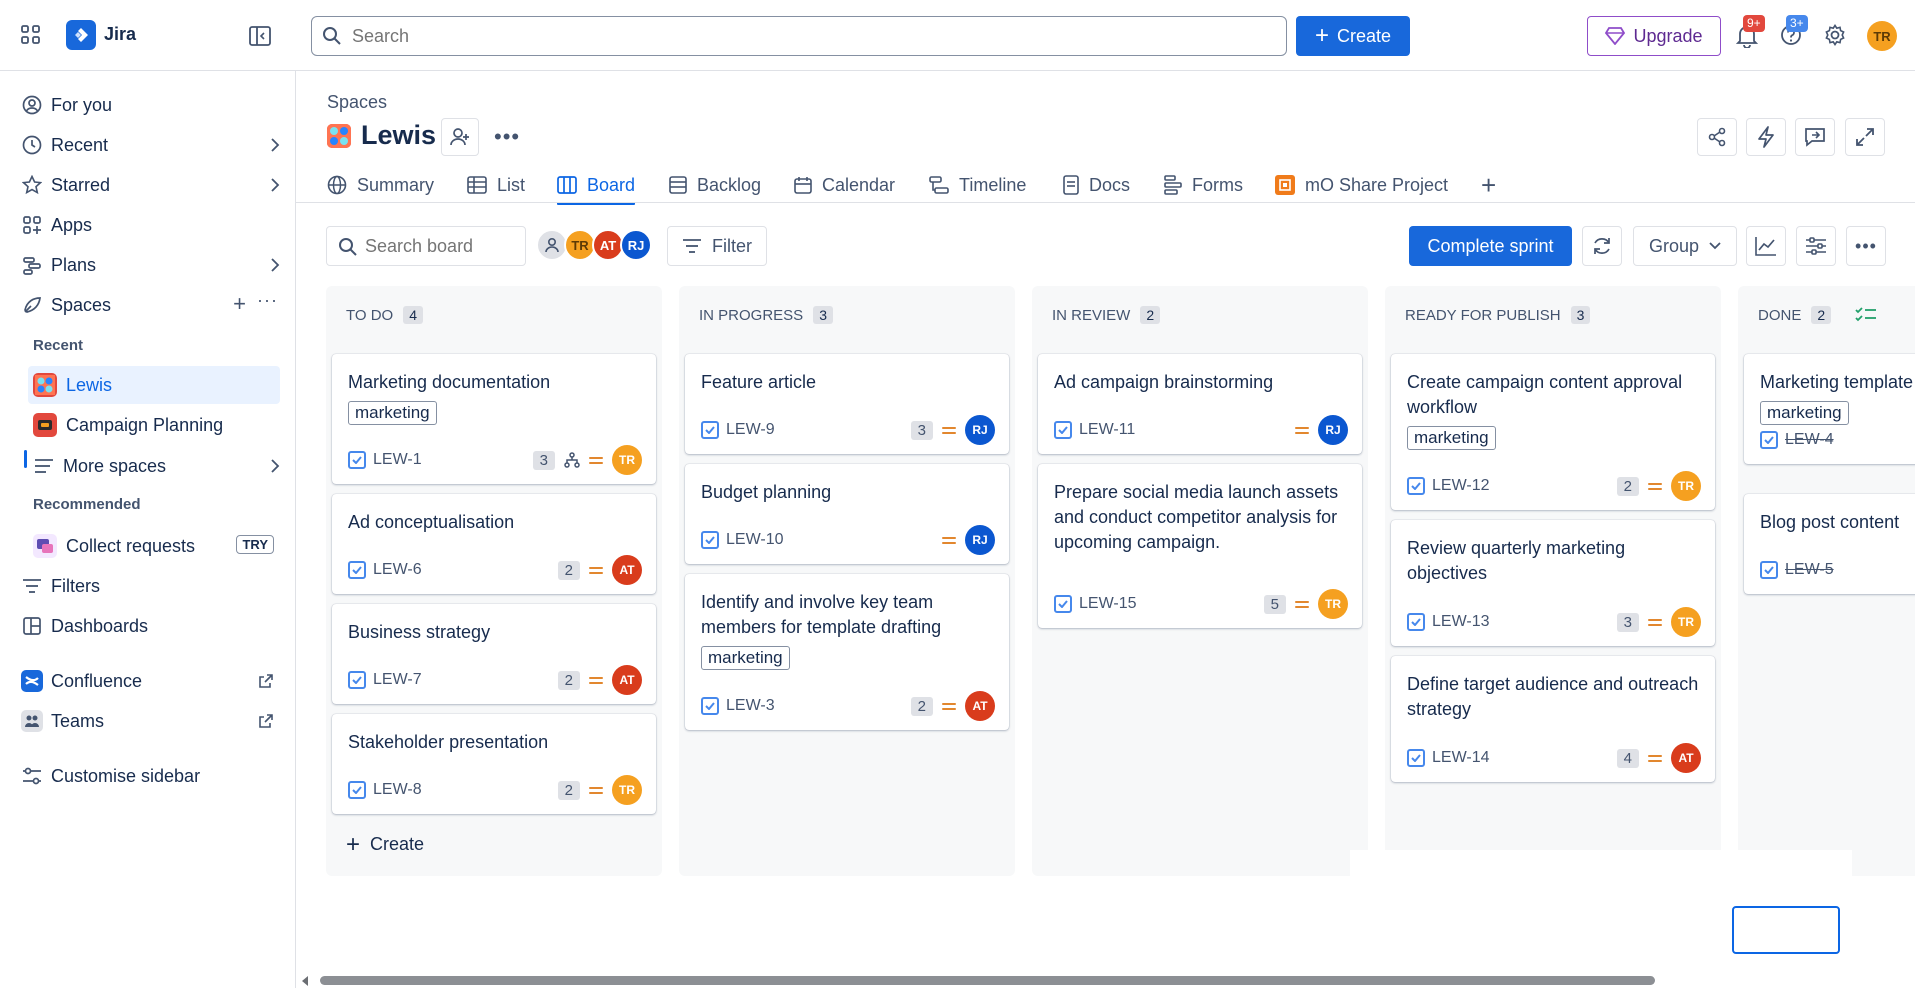 Image resolution: width=1915 pixels, height=988 pixels. I want to click on issue-card: Budget planning LEW-10 RJ, so click(847, 514).